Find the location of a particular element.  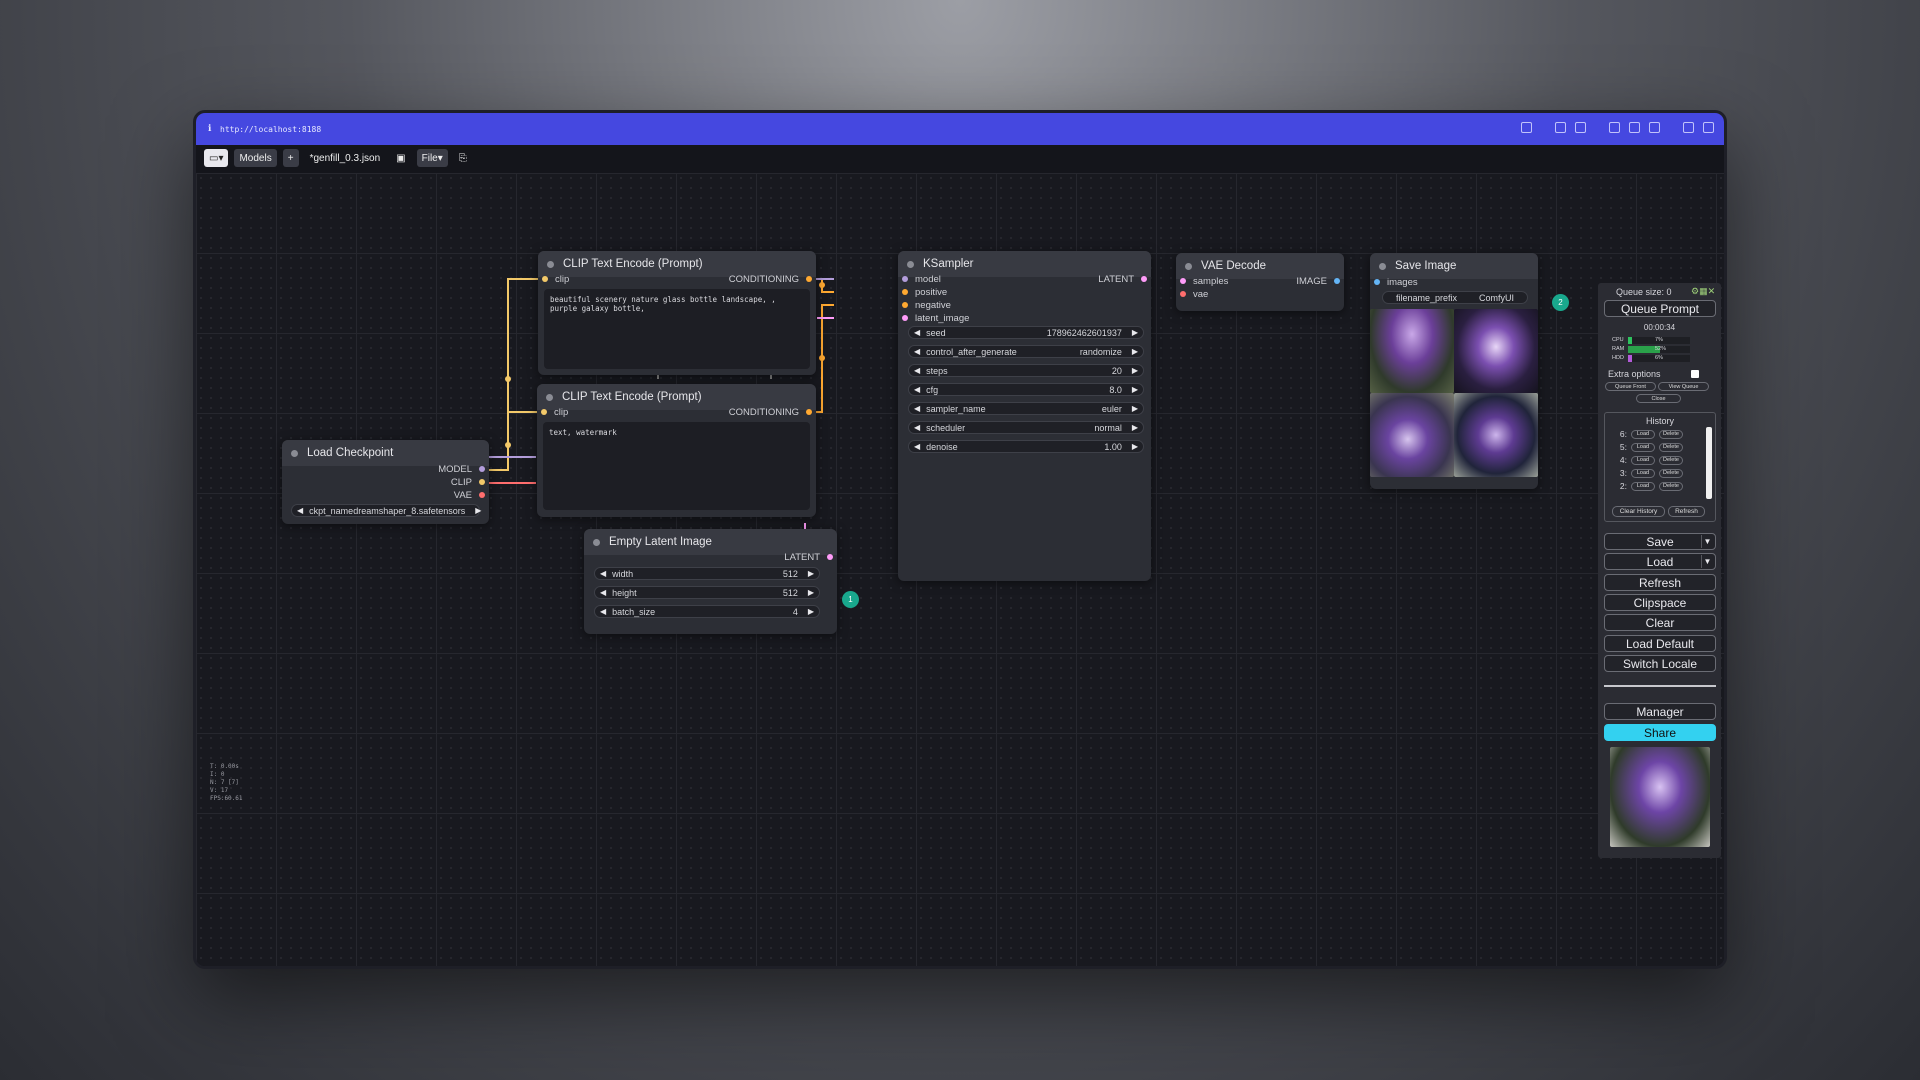

clipspace-button: Clipspace is located at coordinates (1660, 602).